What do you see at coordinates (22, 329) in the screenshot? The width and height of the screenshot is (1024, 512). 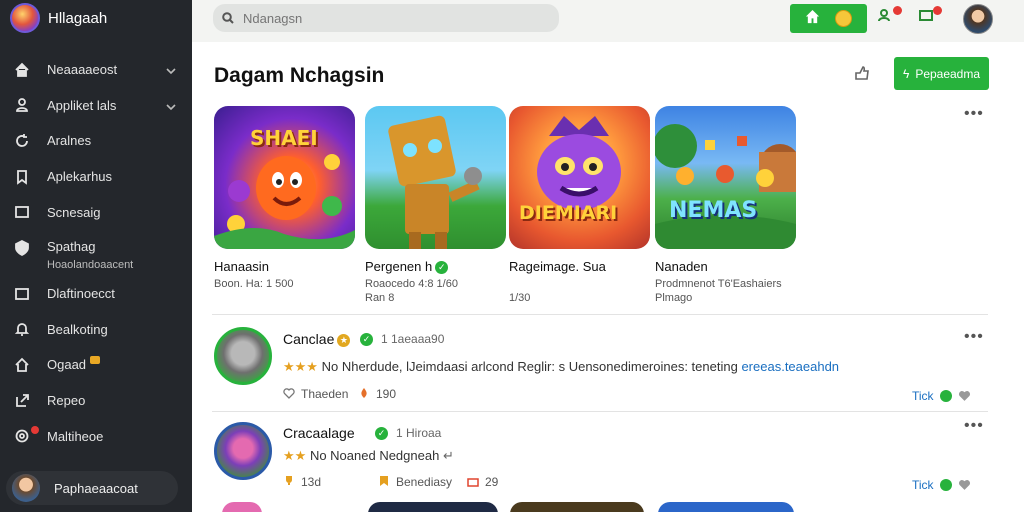 I see `bell-icon` at bounding box center [22, 329].